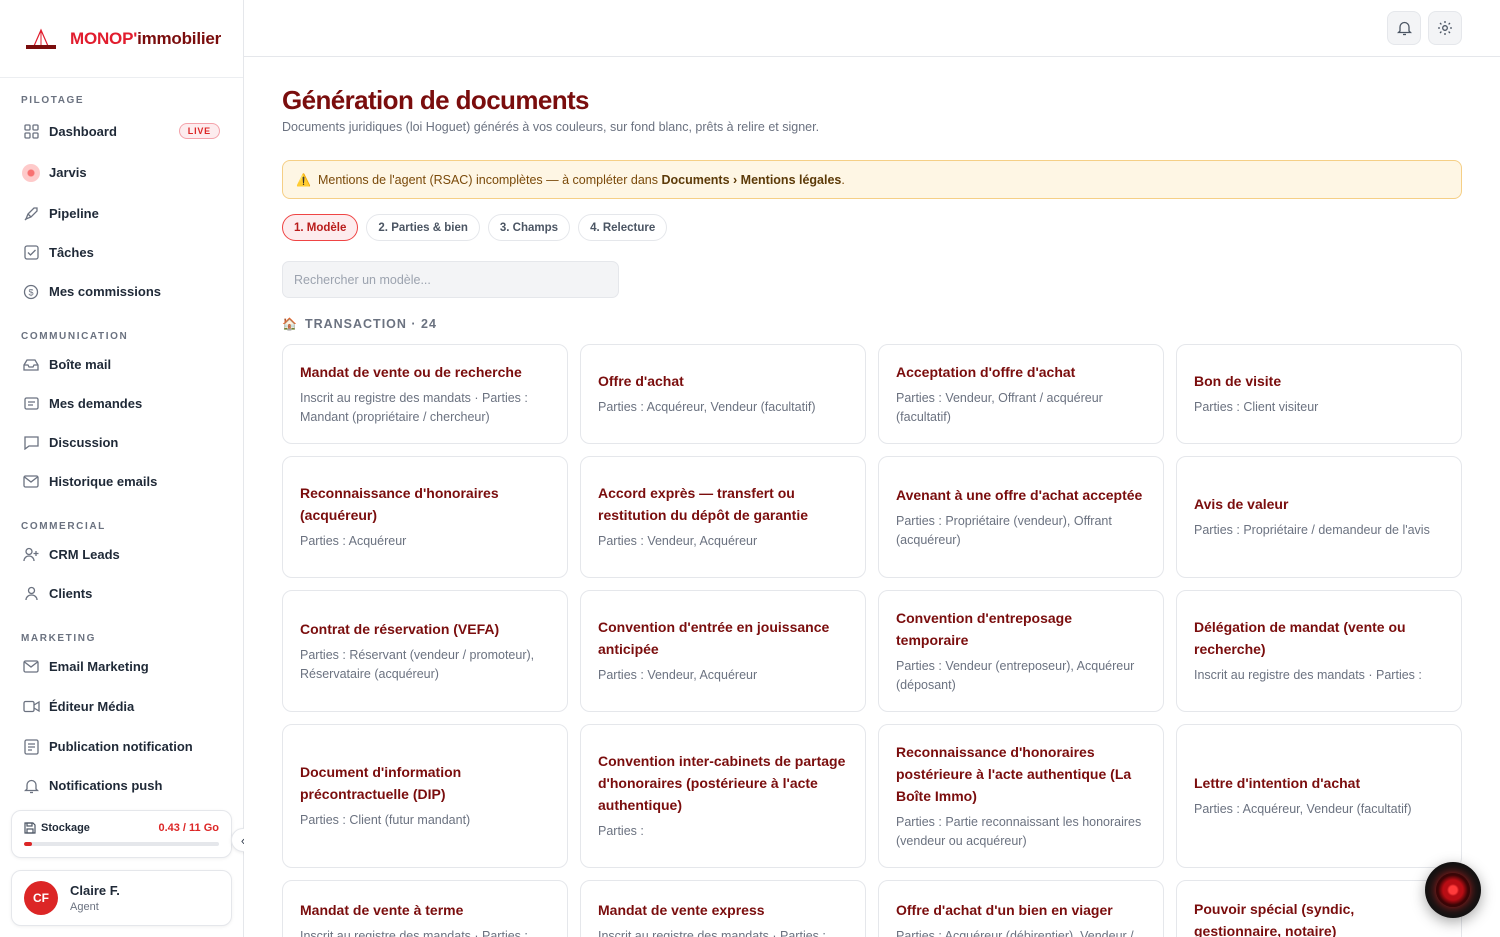  What do you see at coordinates (31, 365) in the screenshot?
I see `inbox-icon` at bounding box center [31, 365].